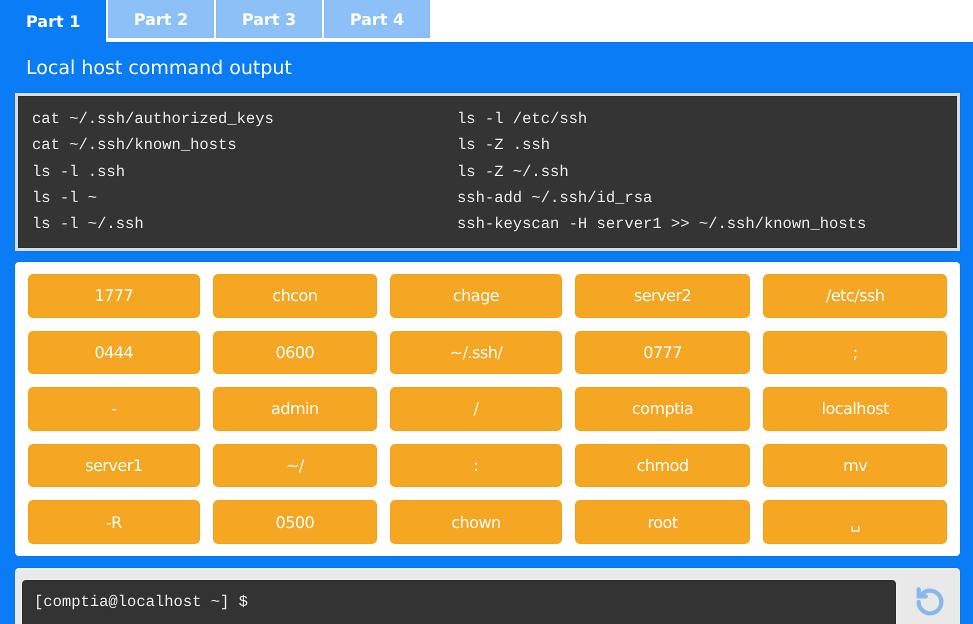  Describe the element at coordinates (476, 522) in the screenshot. I see `token-button: chown` at that location.